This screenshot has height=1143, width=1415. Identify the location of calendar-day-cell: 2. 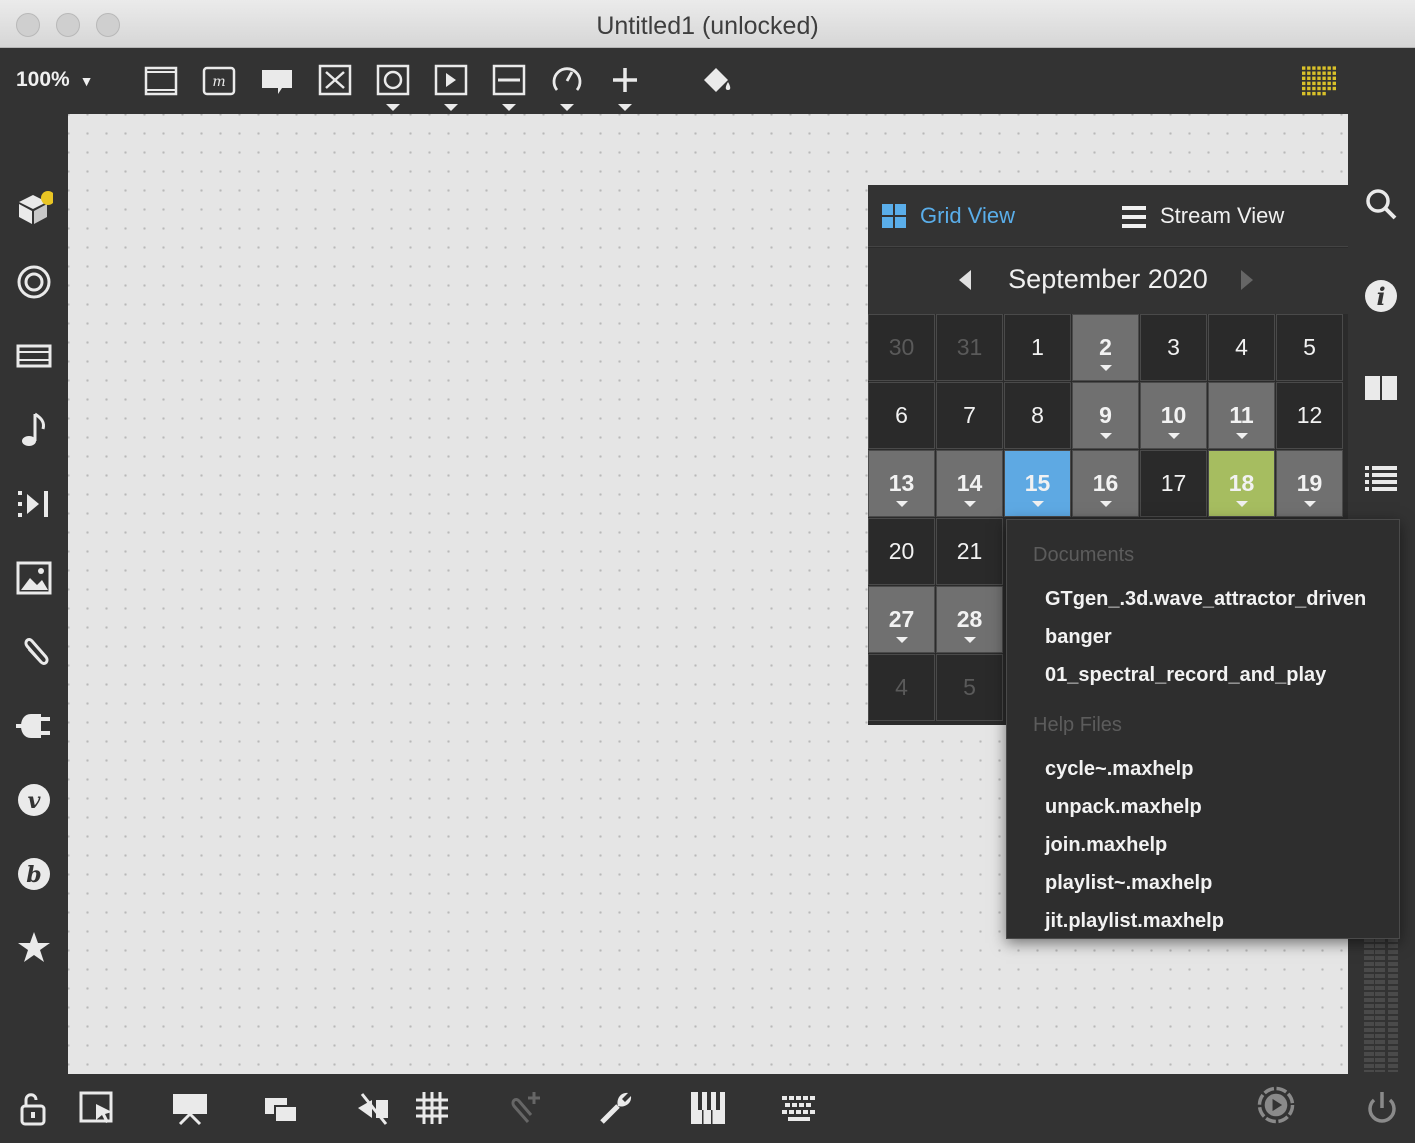
(1105, 347).